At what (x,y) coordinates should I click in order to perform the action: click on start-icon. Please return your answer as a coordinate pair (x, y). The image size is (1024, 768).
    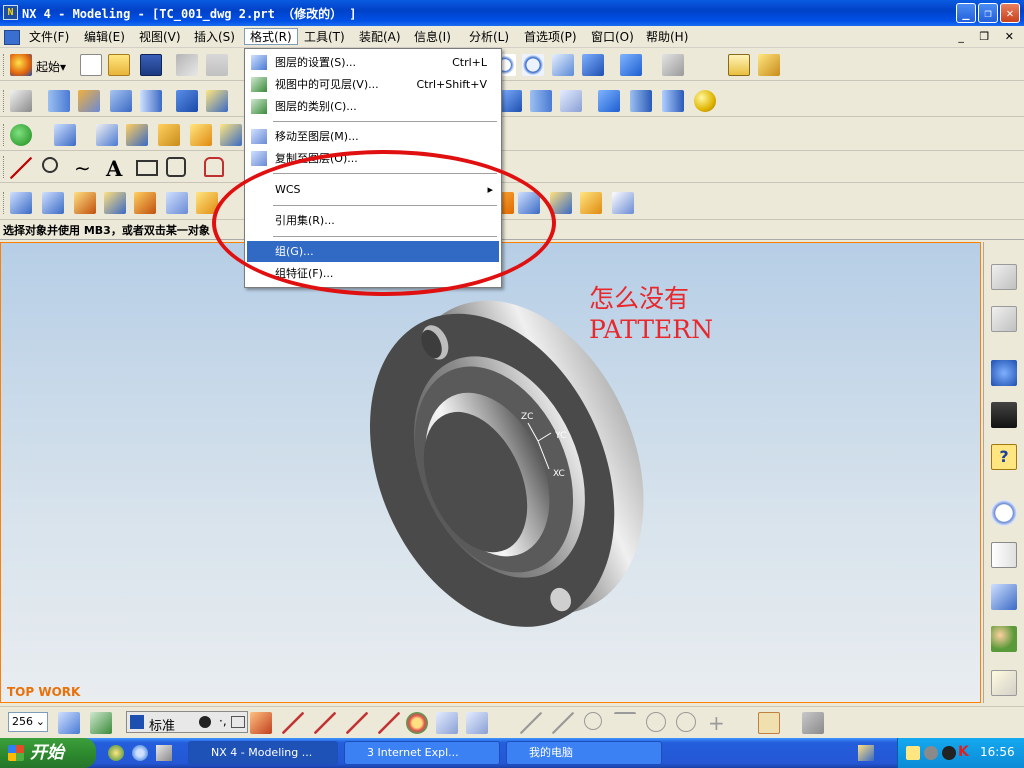
    Looking at the image, I should click on (21, 65).